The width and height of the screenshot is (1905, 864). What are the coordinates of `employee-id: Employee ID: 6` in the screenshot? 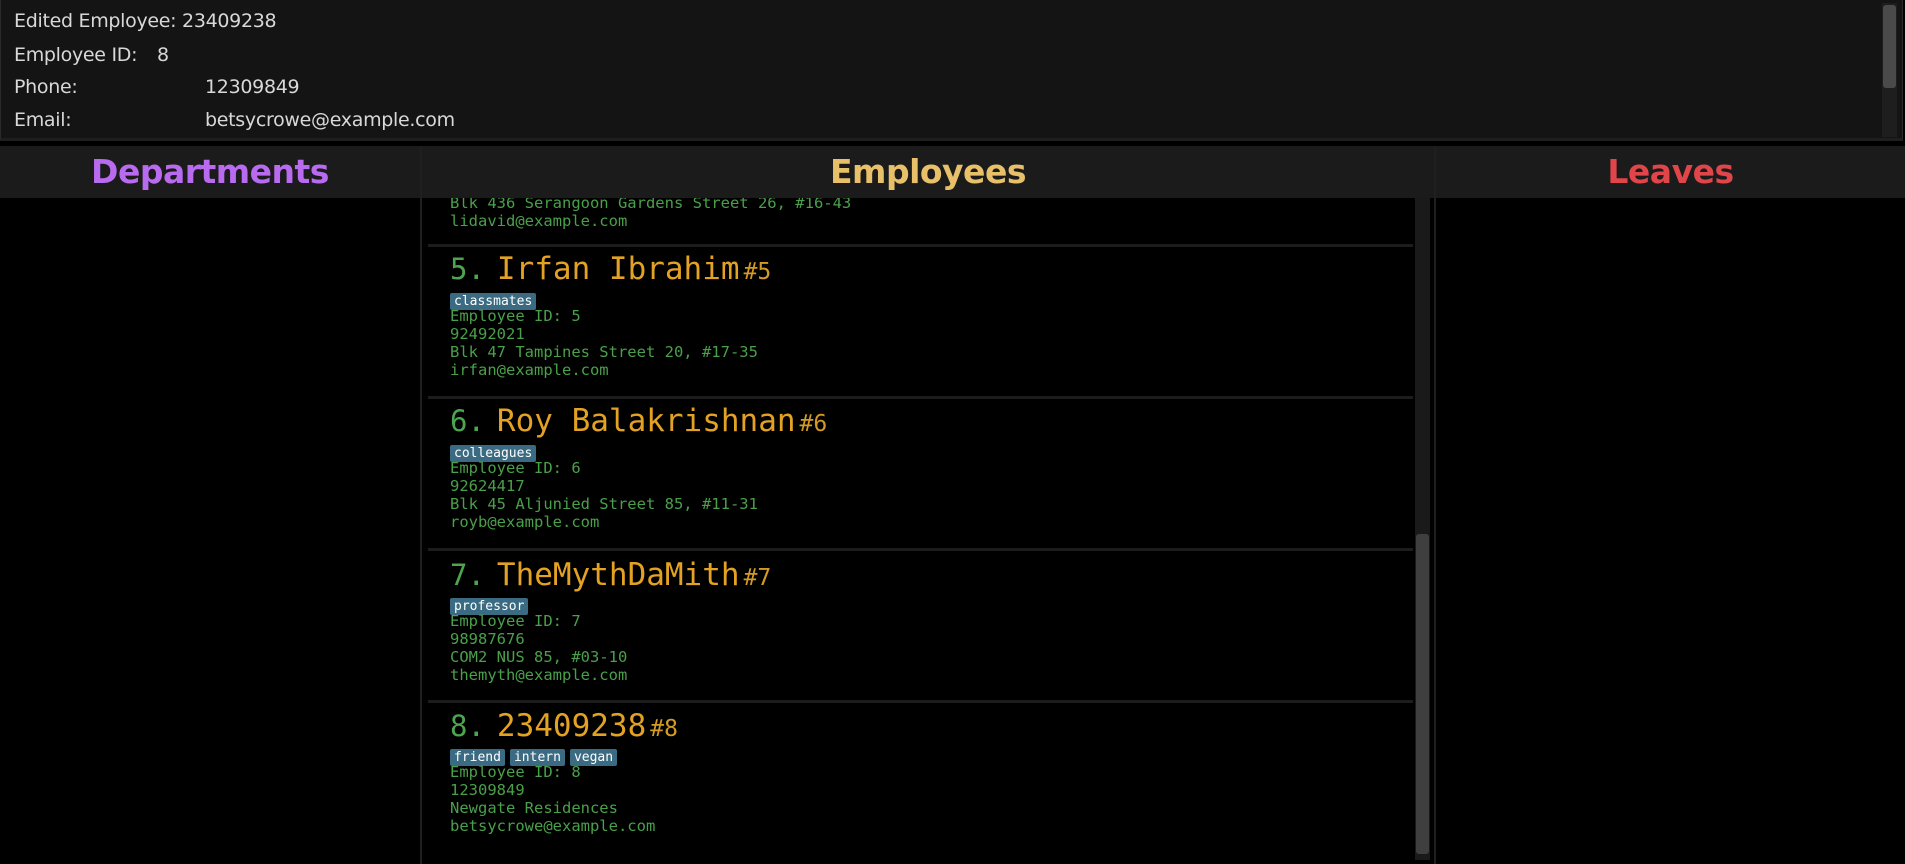 It's located at (515, 468).